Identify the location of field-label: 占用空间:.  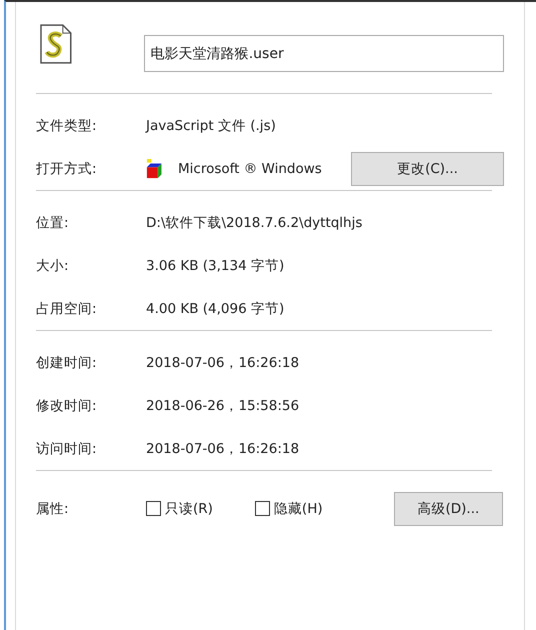
(67, 309).